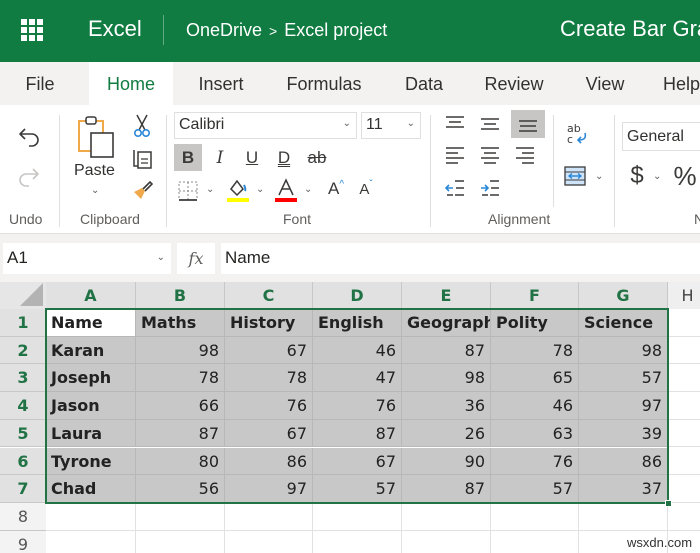 This screenshot has width=700, height=553. What do you see at coordinates (180, 541) in the screenshot?
I see `cell-b9` at bounding box center [180, 541].